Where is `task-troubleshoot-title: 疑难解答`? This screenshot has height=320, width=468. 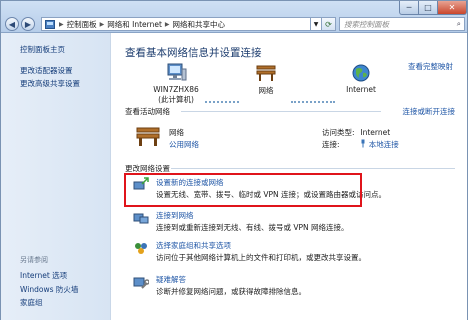 task-troubleshoot-title: 疑难解答 is located at coordinates (171, 279).